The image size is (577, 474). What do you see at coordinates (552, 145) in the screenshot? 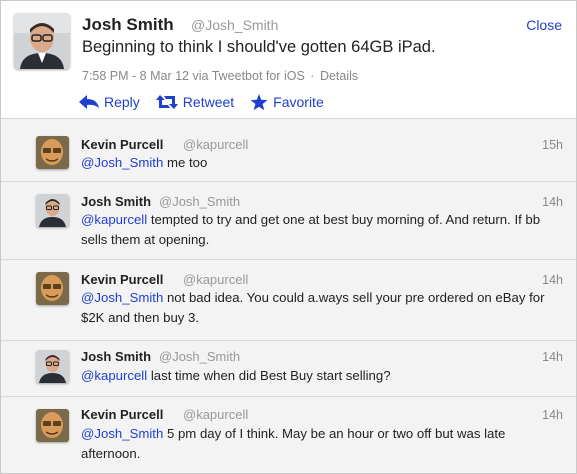
I see `tweet-time: 15h` at bounding box center [552, 145].